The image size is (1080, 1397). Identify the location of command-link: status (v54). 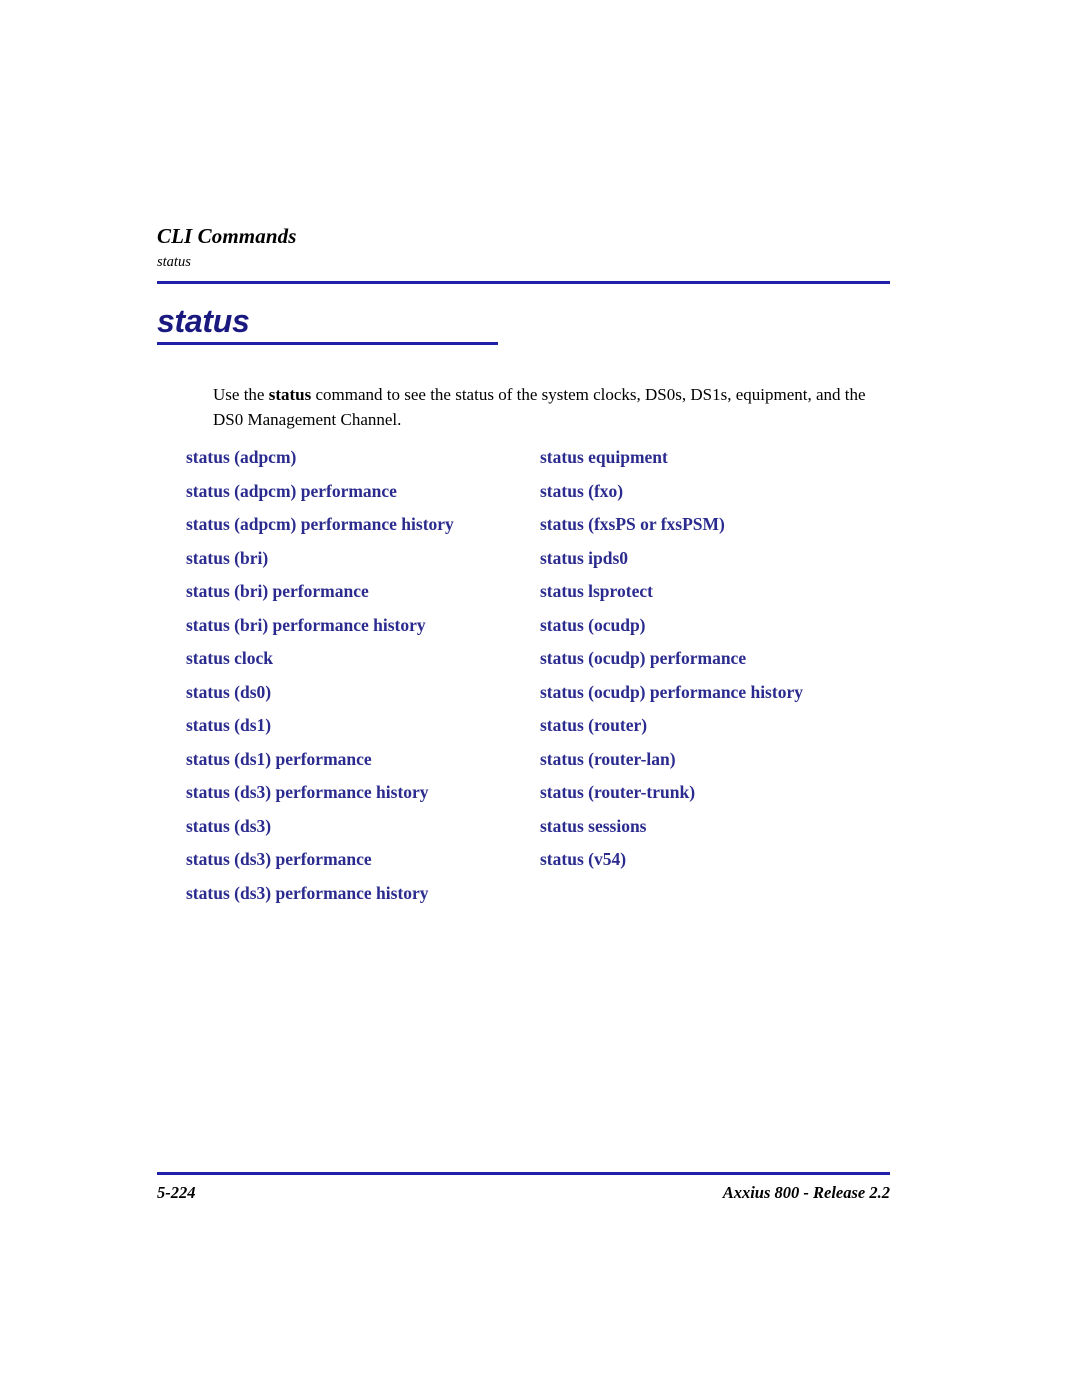
(720, 866).